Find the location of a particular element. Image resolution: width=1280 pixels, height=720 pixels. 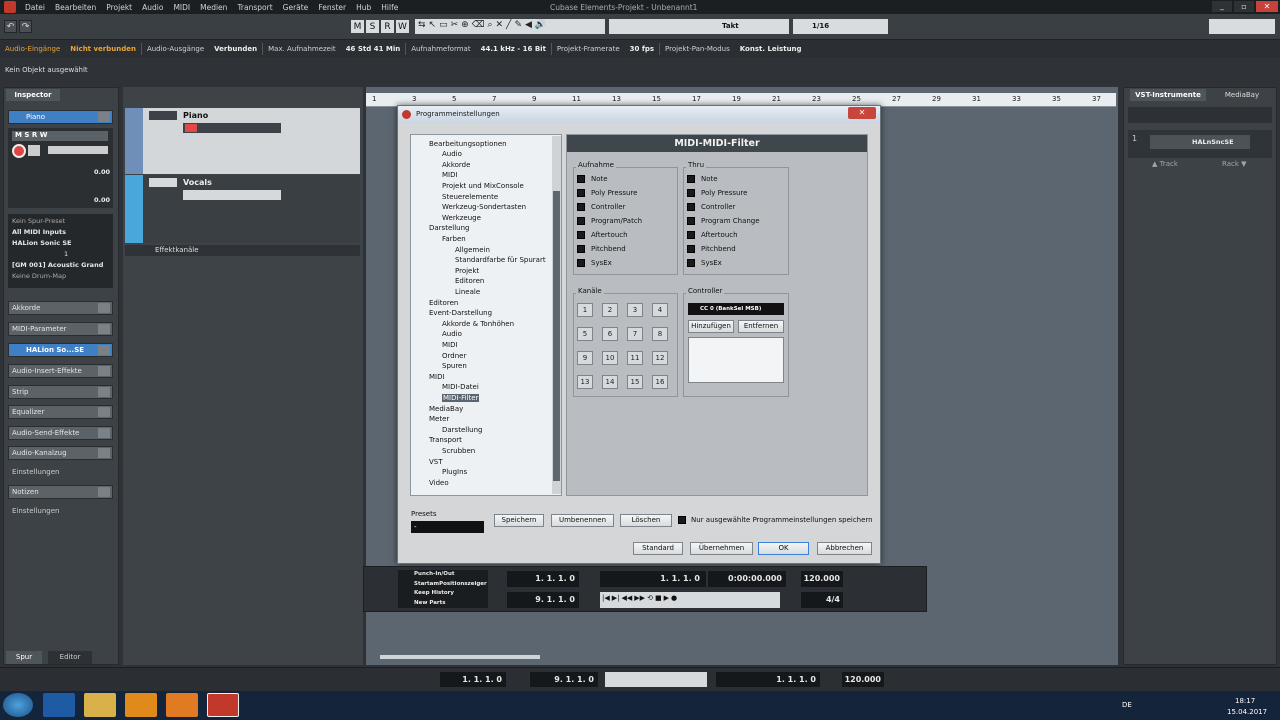

menu-item-hub: Hub is located at coordinates (363, 7).